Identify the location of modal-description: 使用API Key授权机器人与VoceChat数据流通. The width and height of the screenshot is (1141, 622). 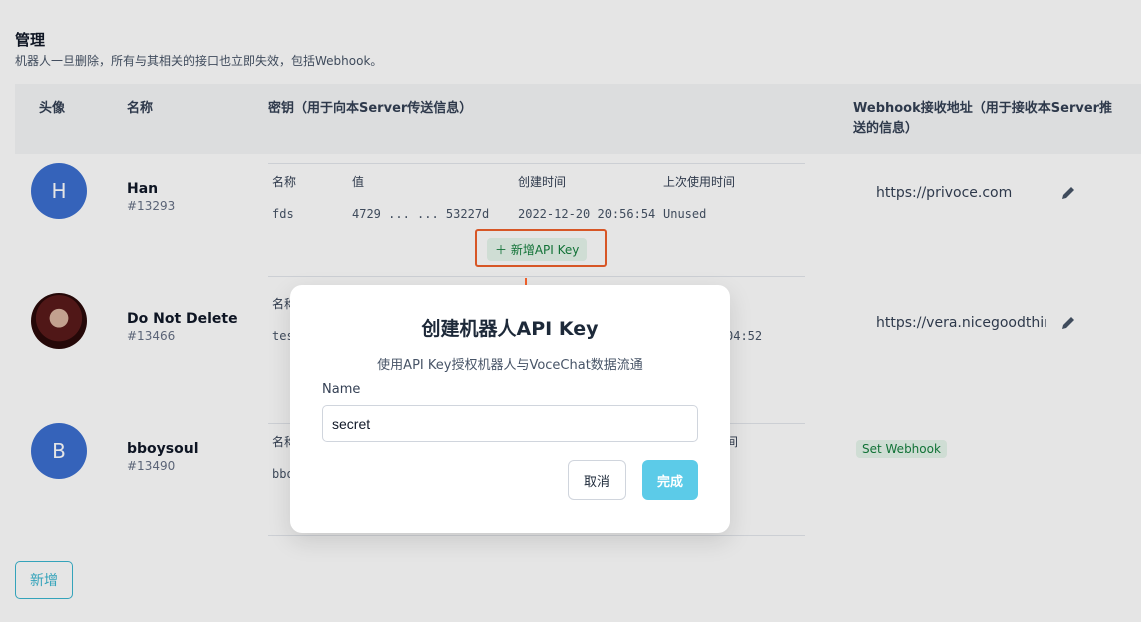
(510, 365).